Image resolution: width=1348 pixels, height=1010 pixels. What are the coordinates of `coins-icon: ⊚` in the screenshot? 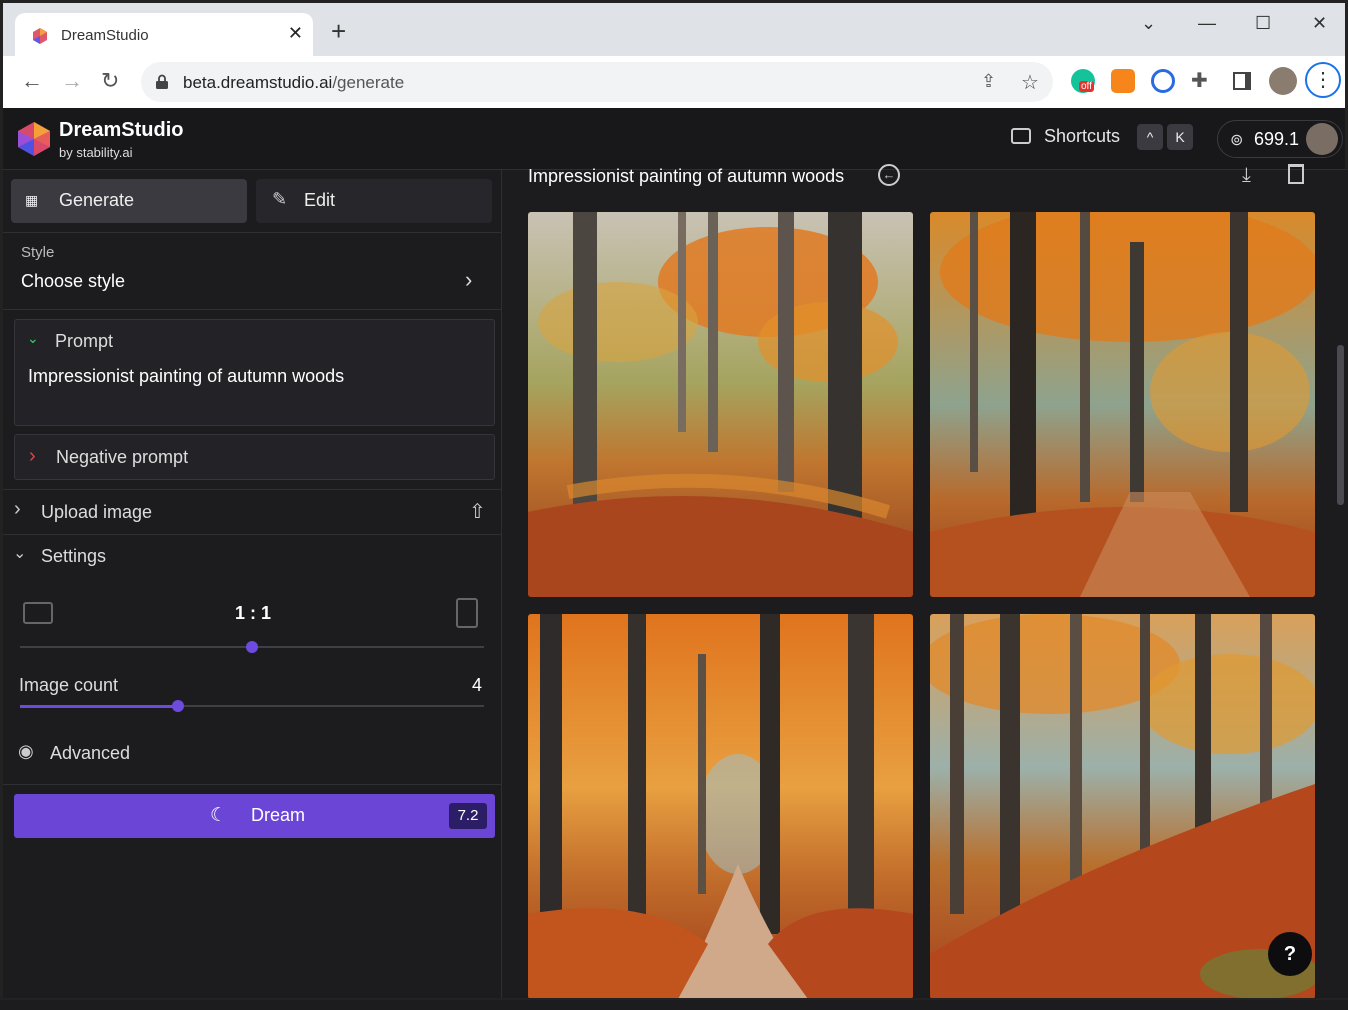 It's located at (1237, 140).